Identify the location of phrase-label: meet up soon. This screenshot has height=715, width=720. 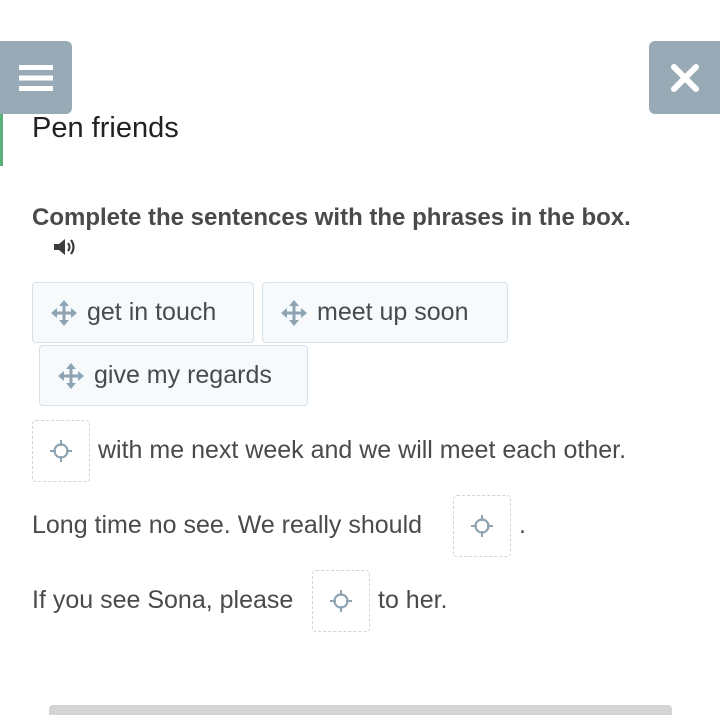
(393, 312).